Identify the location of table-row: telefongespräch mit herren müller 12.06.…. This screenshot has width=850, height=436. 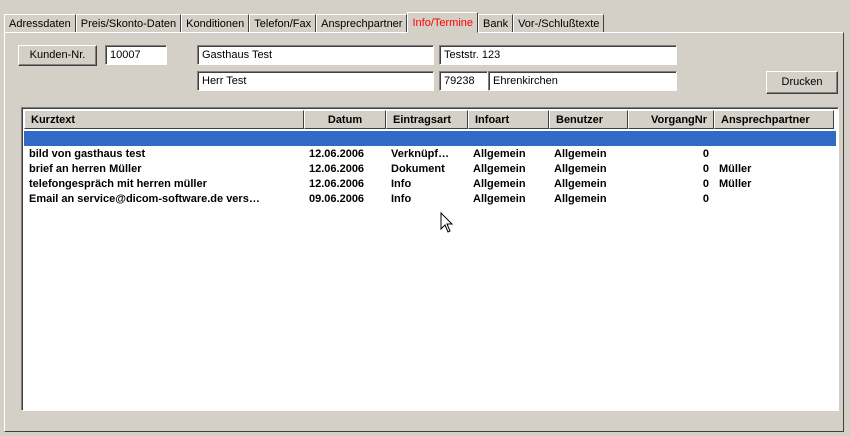
(429, 184).